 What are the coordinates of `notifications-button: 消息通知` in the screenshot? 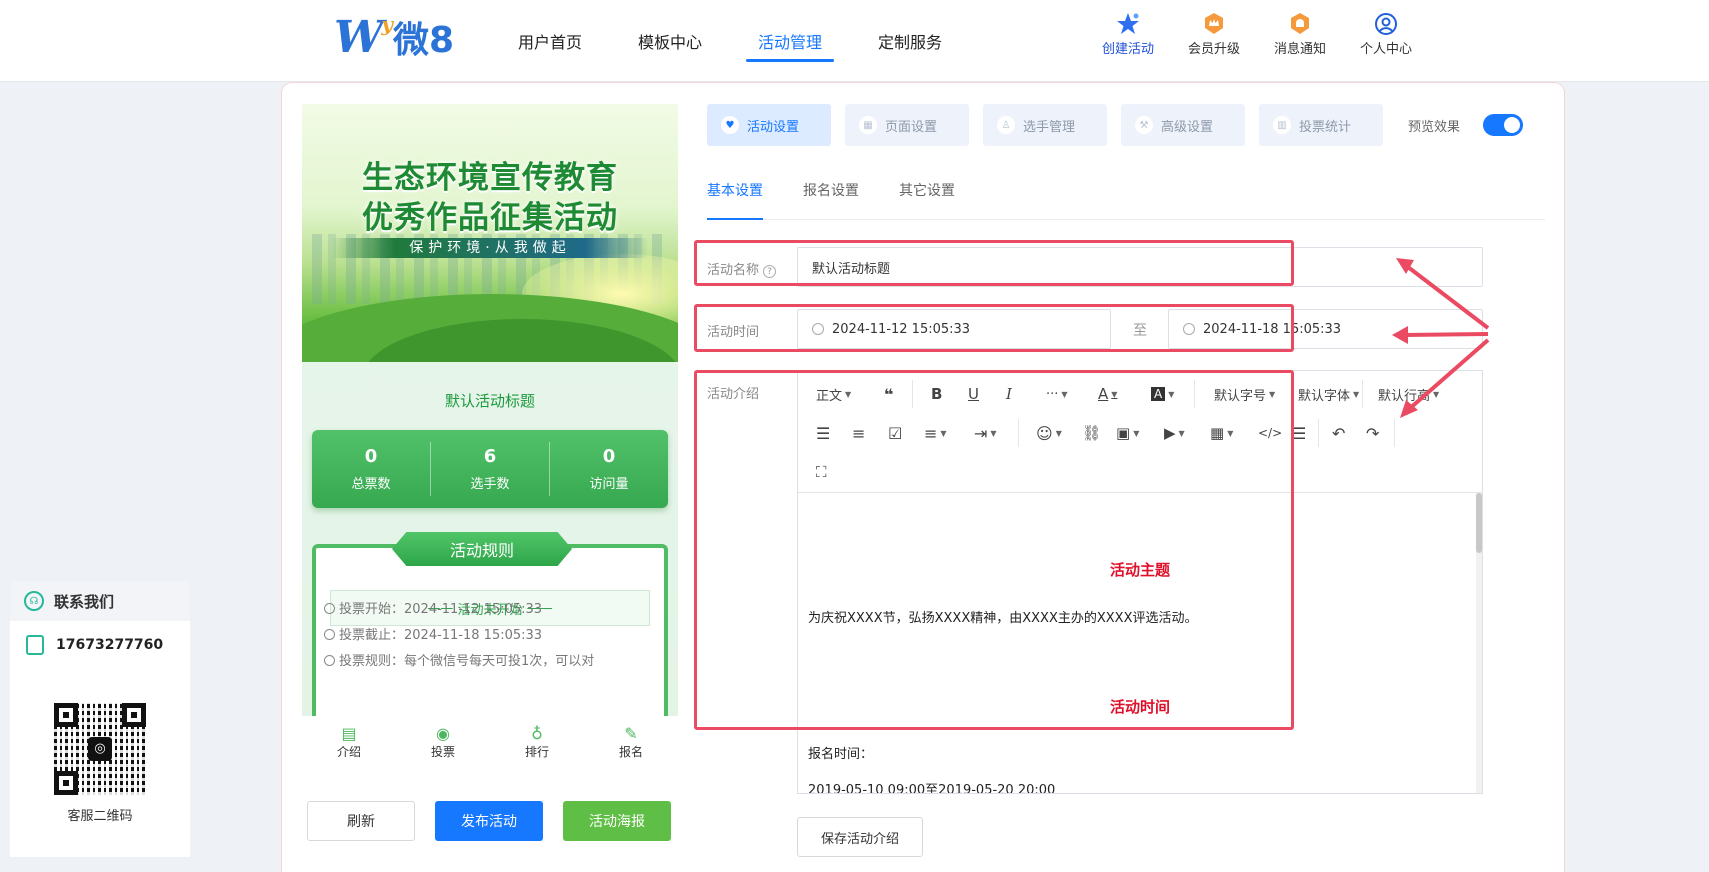 It's located at (1300, 33).